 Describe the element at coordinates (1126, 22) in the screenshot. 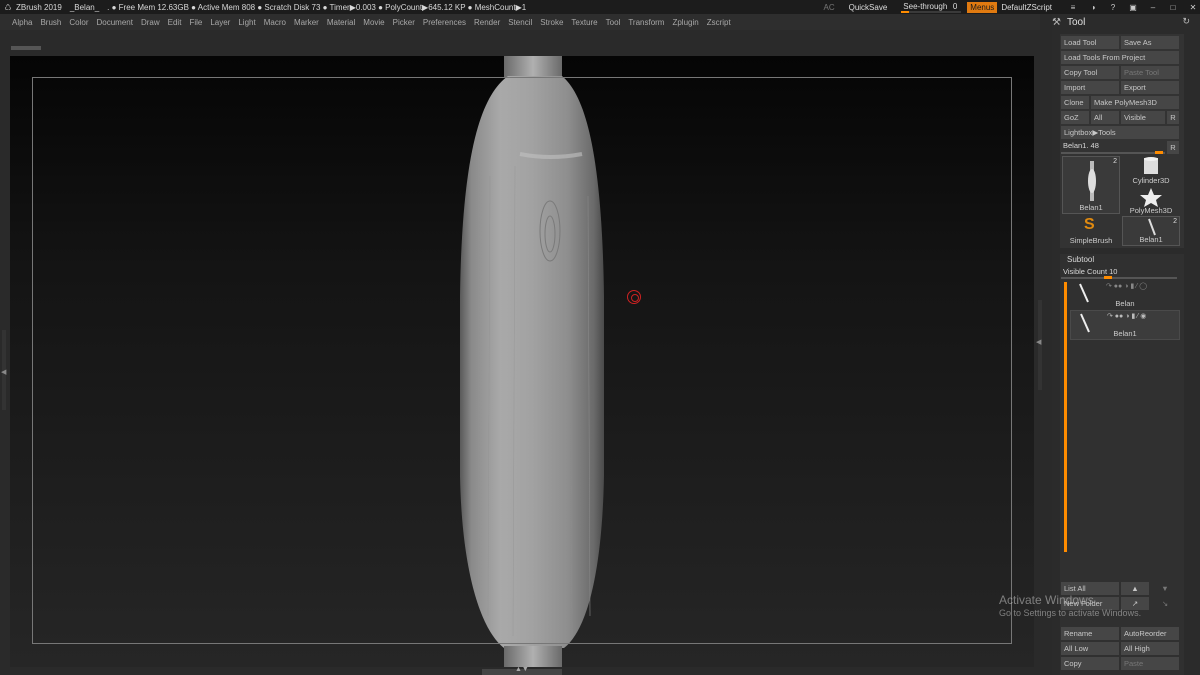

I see `tool-panel-header: ⚒ Tool ↻` at that location.